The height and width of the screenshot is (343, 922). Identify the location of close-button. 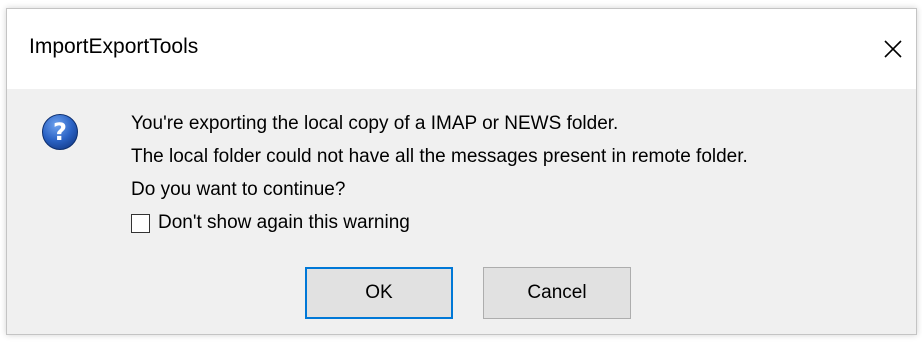
(893, 49).